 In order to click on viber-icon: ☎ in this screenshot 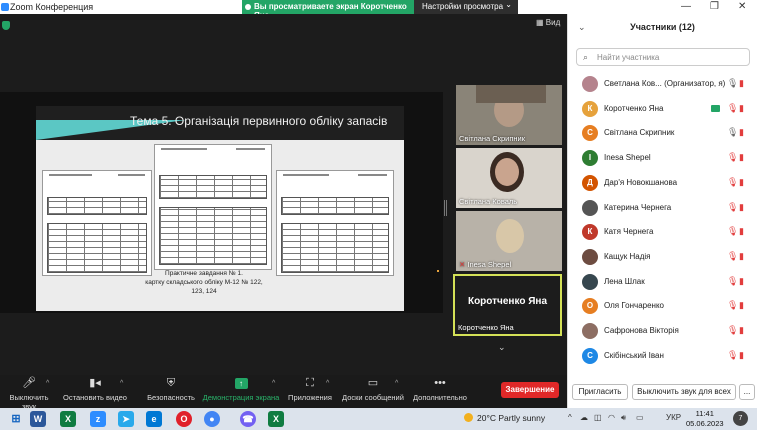, I will do `click(248, 419)`.